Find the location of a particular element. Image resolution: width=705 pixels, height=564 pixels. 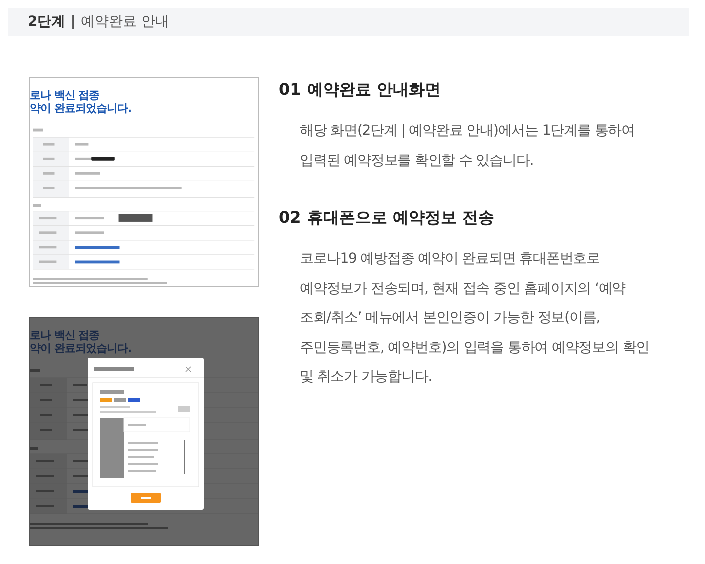

section-title: 02 휴대폰으로 예약정보 전송 is located at coordinates (387, 218).